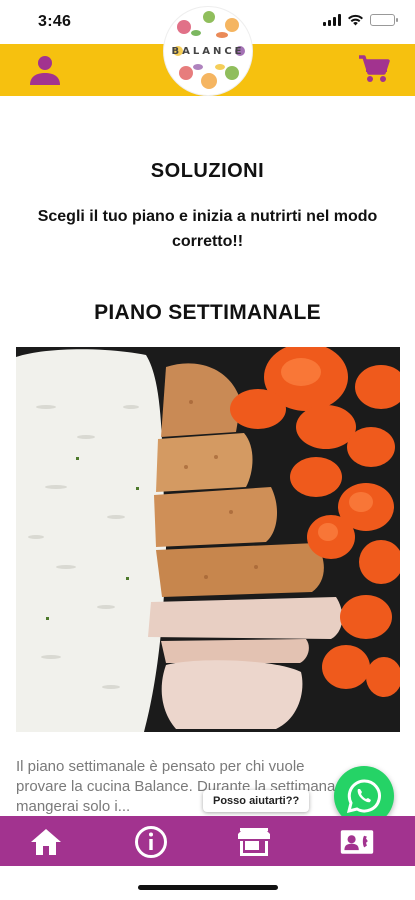 The image size is (415, 900). What do you see at coordinates (55, 21) in the screenshot?
I see `status-time: 3:46` at bounding box center [55, 21].